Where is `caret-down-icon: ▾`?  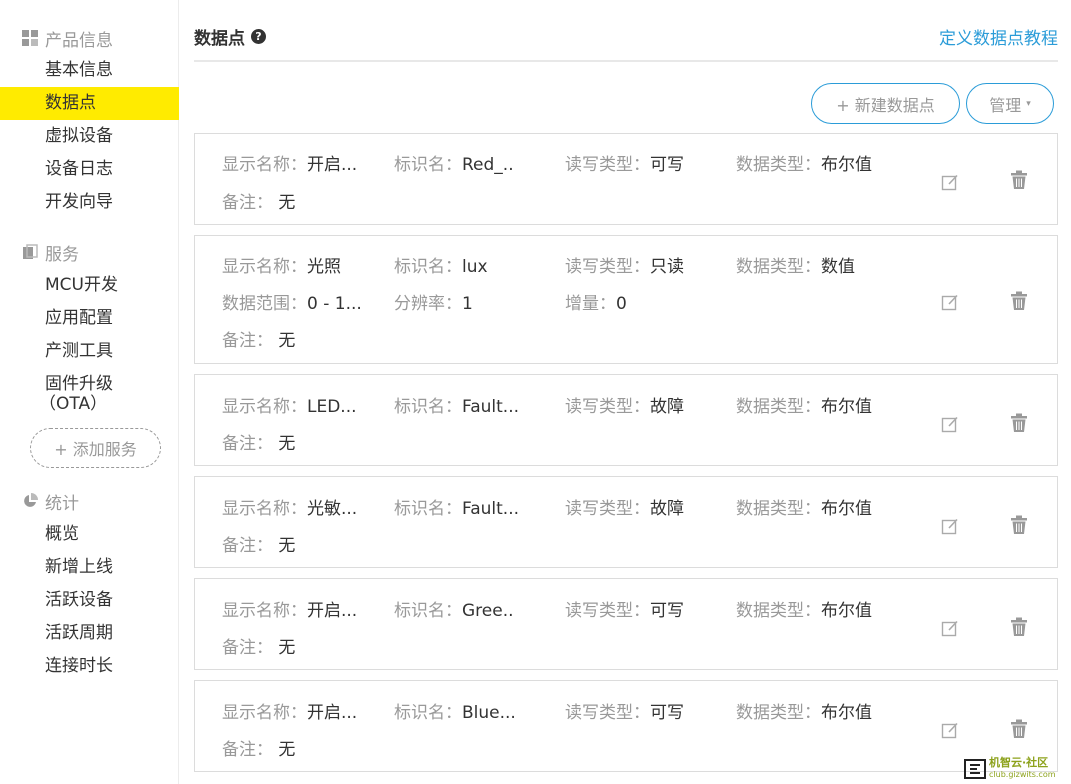
caret-down-icon: ▾ is located at coordinates (1028, 103).